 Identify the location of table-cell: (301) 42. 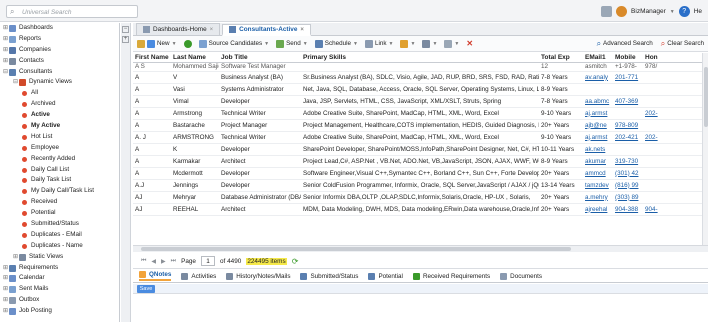
(628, 173).